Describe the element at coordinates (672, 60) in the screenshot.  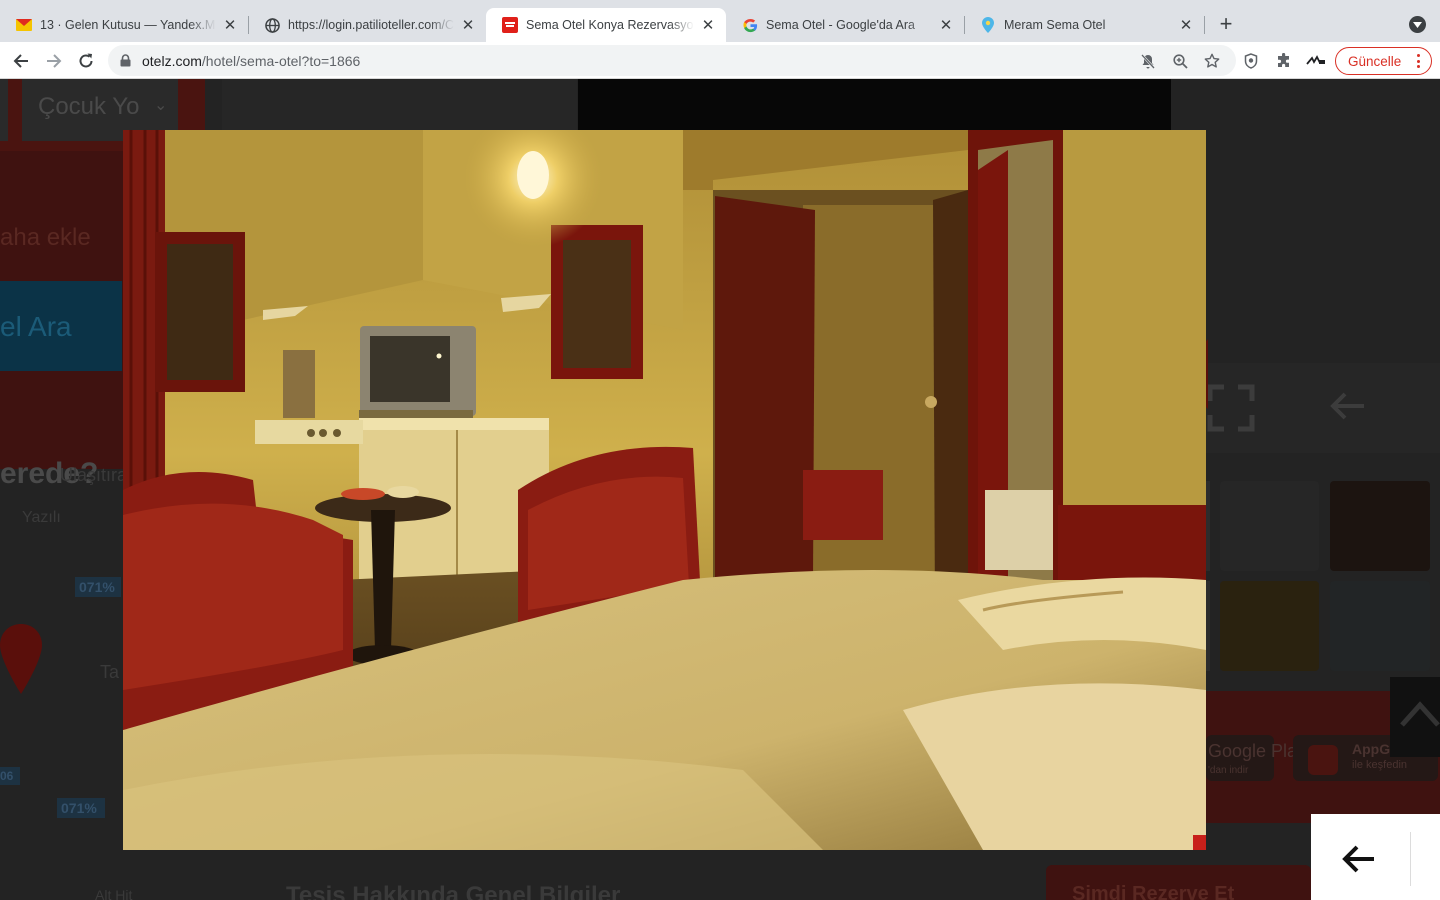
I see `address-bar: otelz.com/hotel/sema-otel?to=1866` at that location.